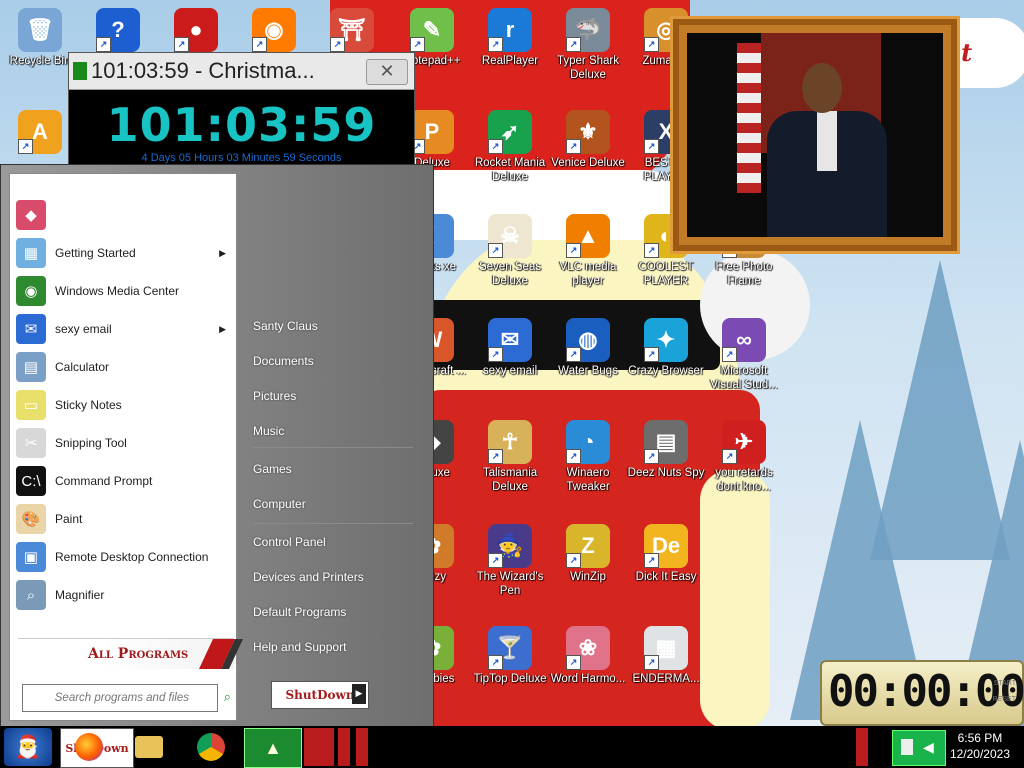  Describe the element at coordinates (588, 348) in the screenshot. I see `desktop-icon: ◍ ↗ Water Bugs` at that location.